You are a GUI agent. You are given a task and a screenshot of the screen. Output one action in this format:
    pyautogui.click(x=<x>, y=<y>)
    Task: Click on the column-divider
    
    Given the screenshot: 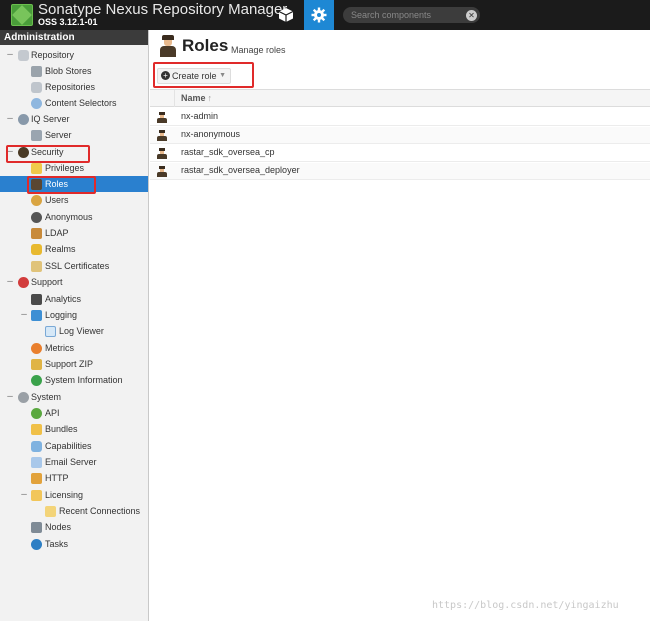 What is the action you would take?
    pyautogui.click(x=174, y=98)
    